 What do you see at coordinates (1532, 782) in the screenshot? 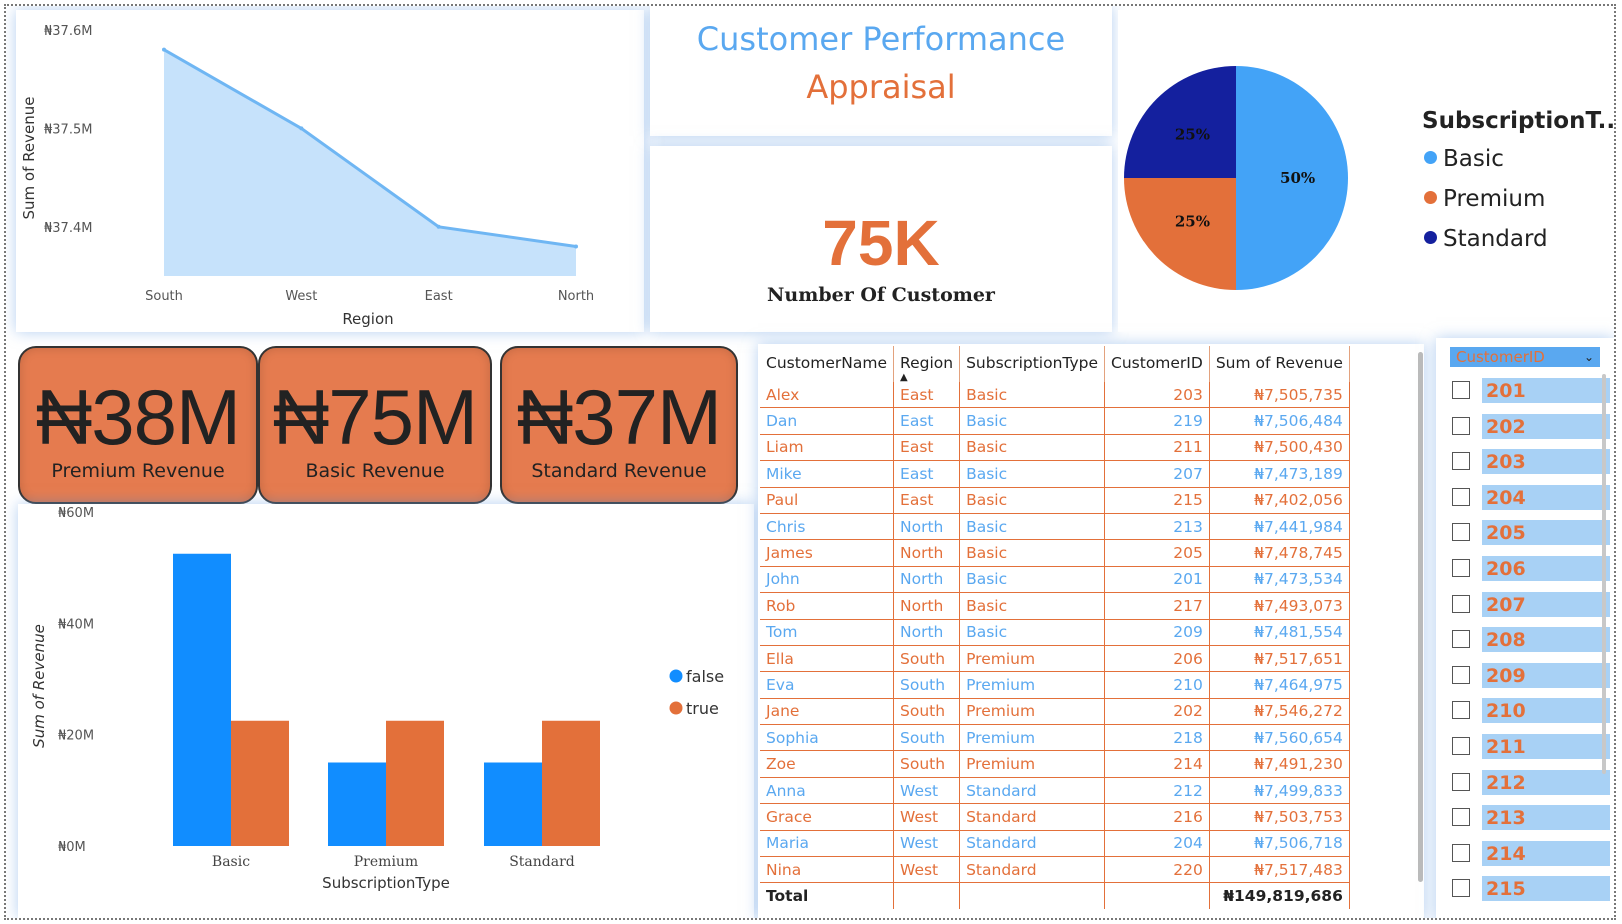
I see `slicer-item: 212` at bounding box center [1532, 782].